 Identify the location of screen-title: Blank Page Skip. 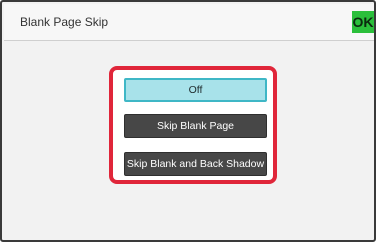
(64, 22).